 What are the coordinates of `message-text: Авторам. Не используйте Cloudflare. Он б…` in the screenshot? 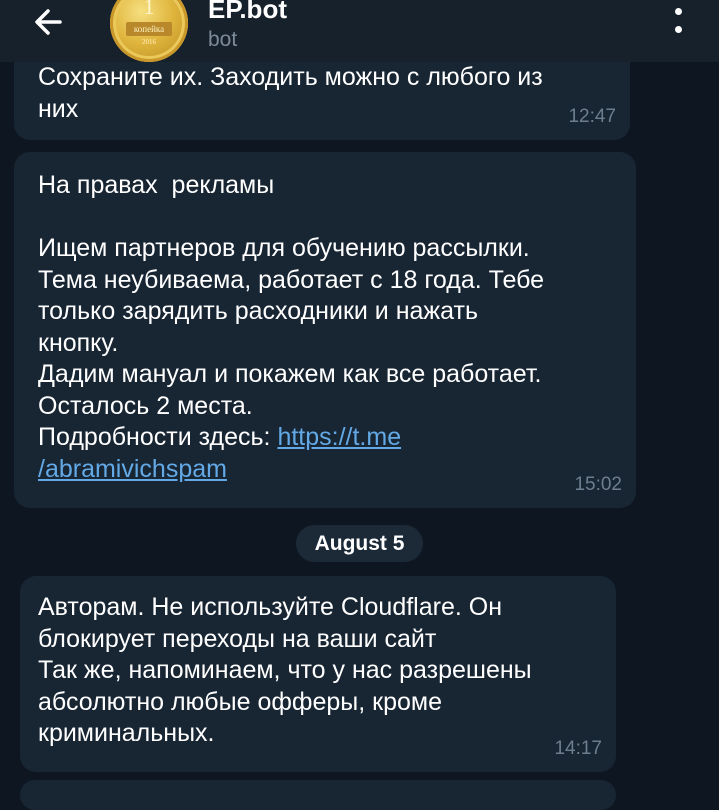 It's located at (285, 670).